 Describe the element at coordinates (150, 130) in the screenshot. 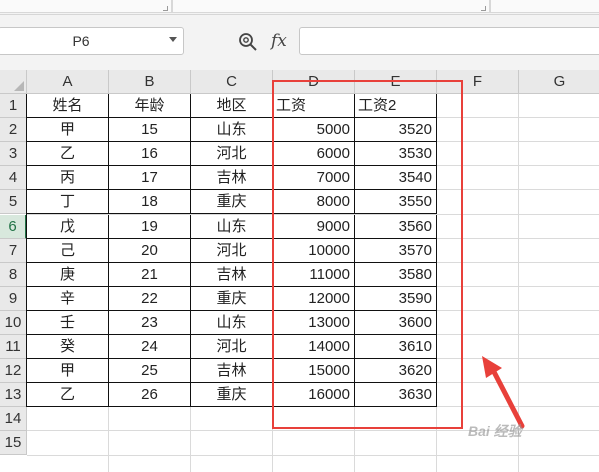

I see `cell-b2: 15` at that location.